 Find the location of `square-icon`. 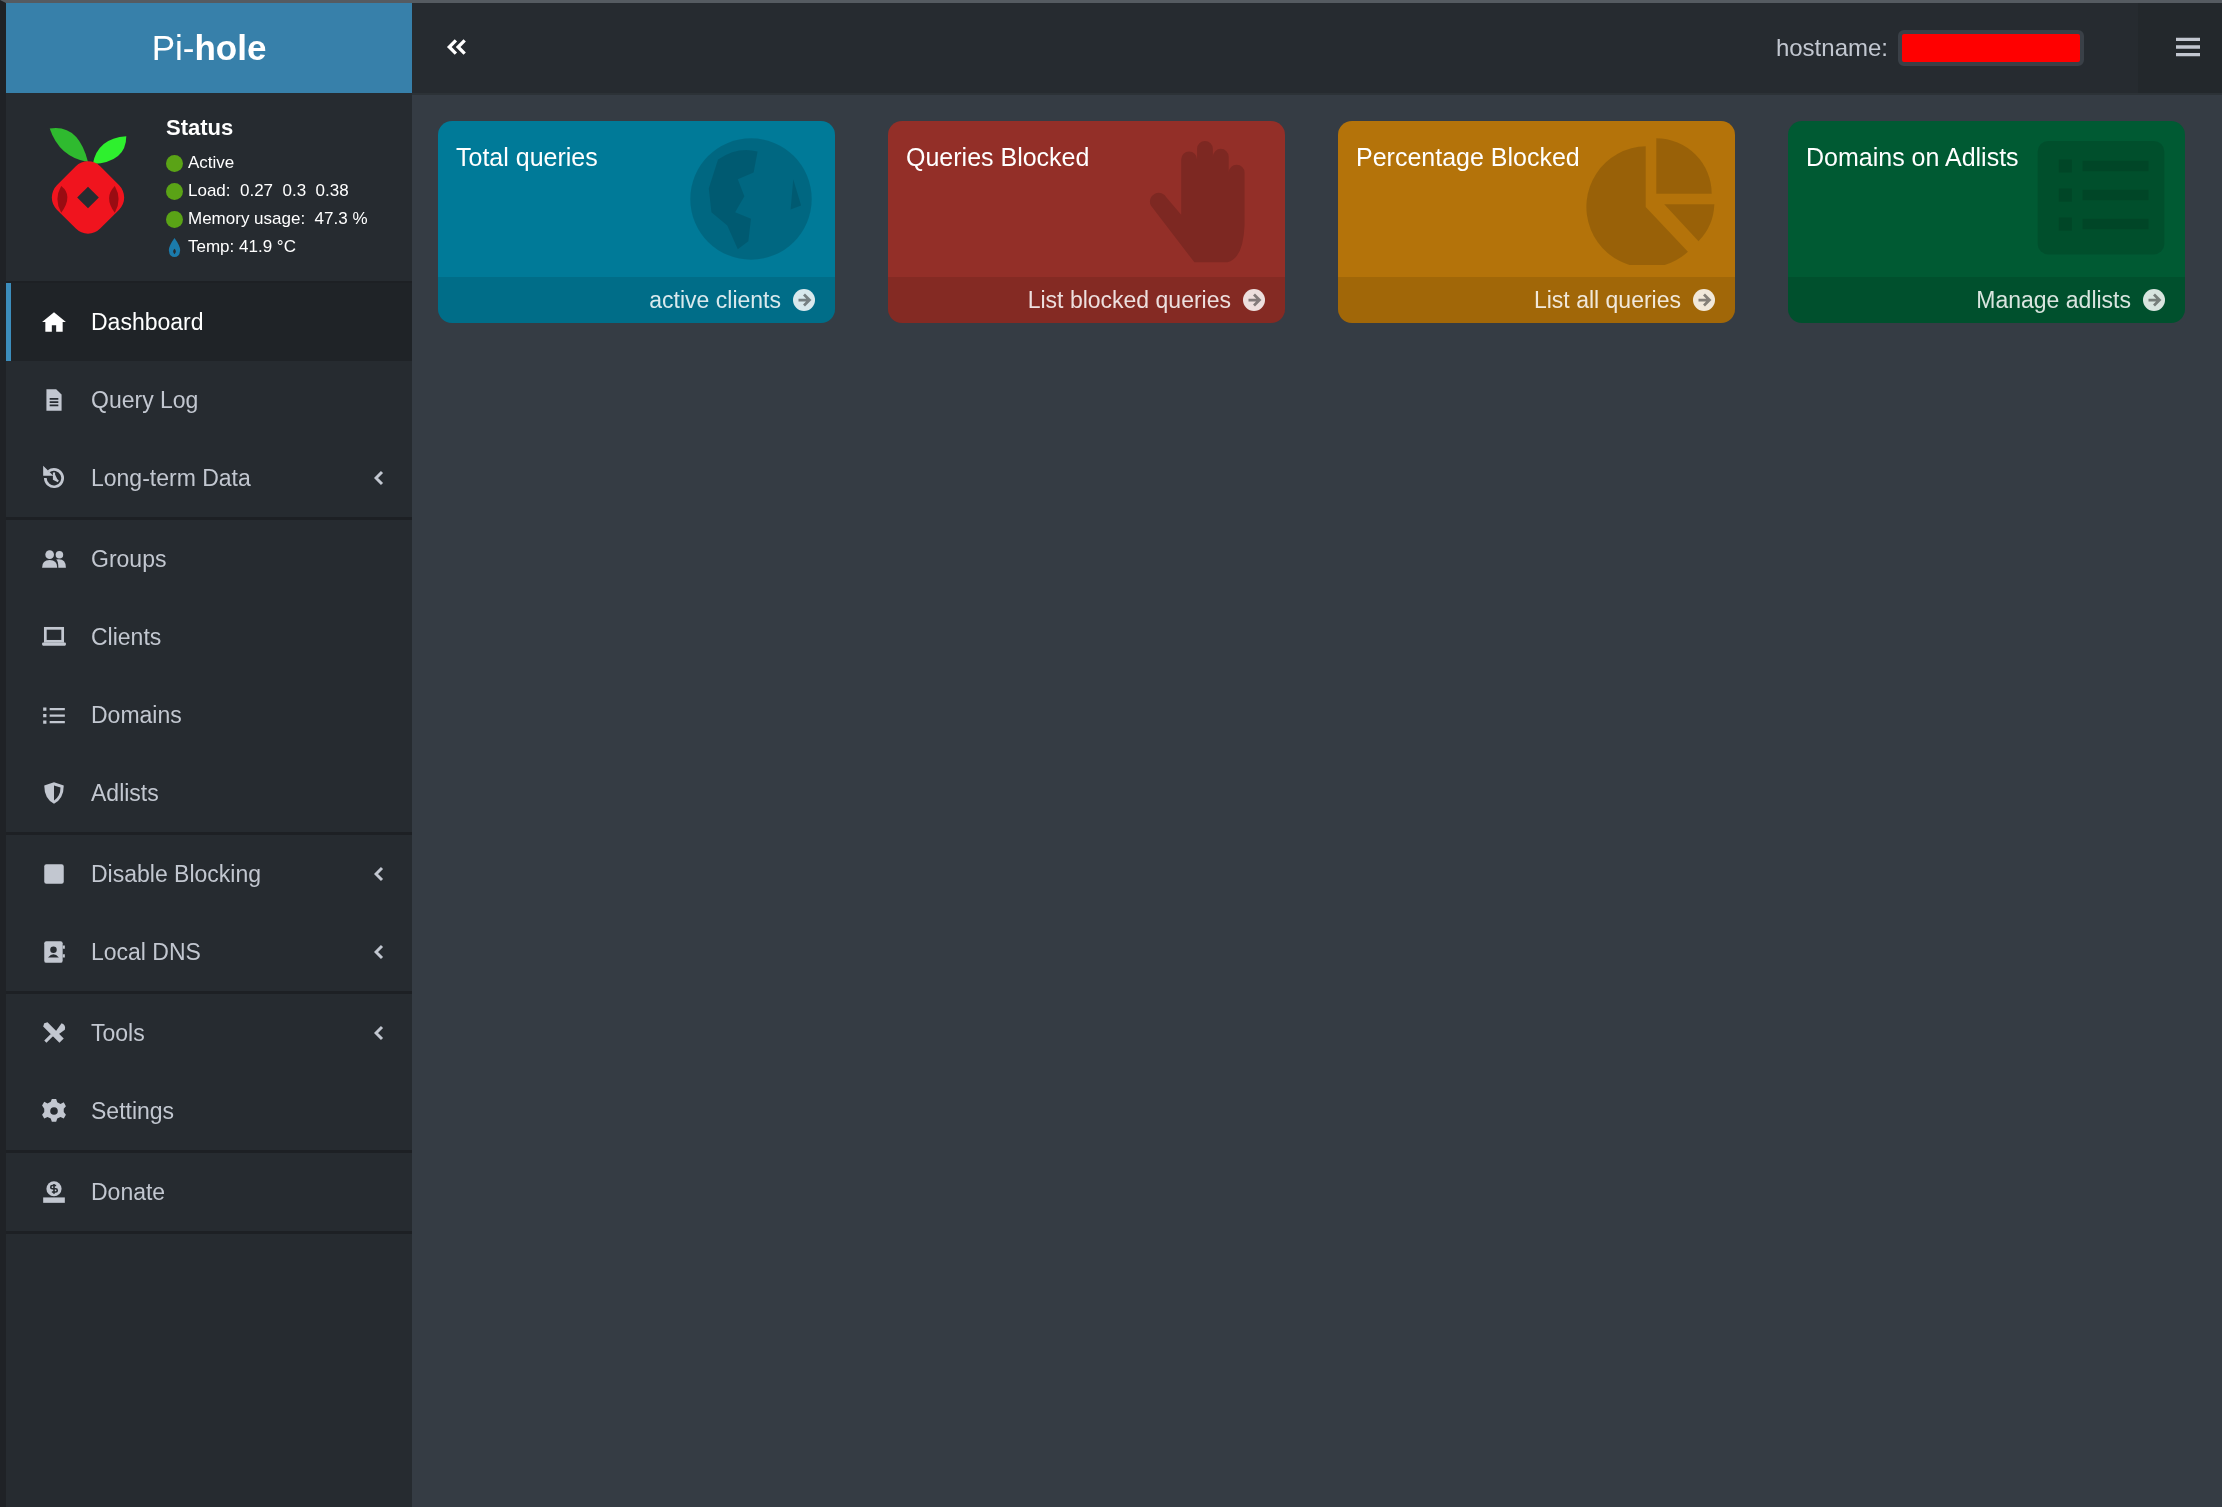

square-icon is located at coordinates (54, 874).